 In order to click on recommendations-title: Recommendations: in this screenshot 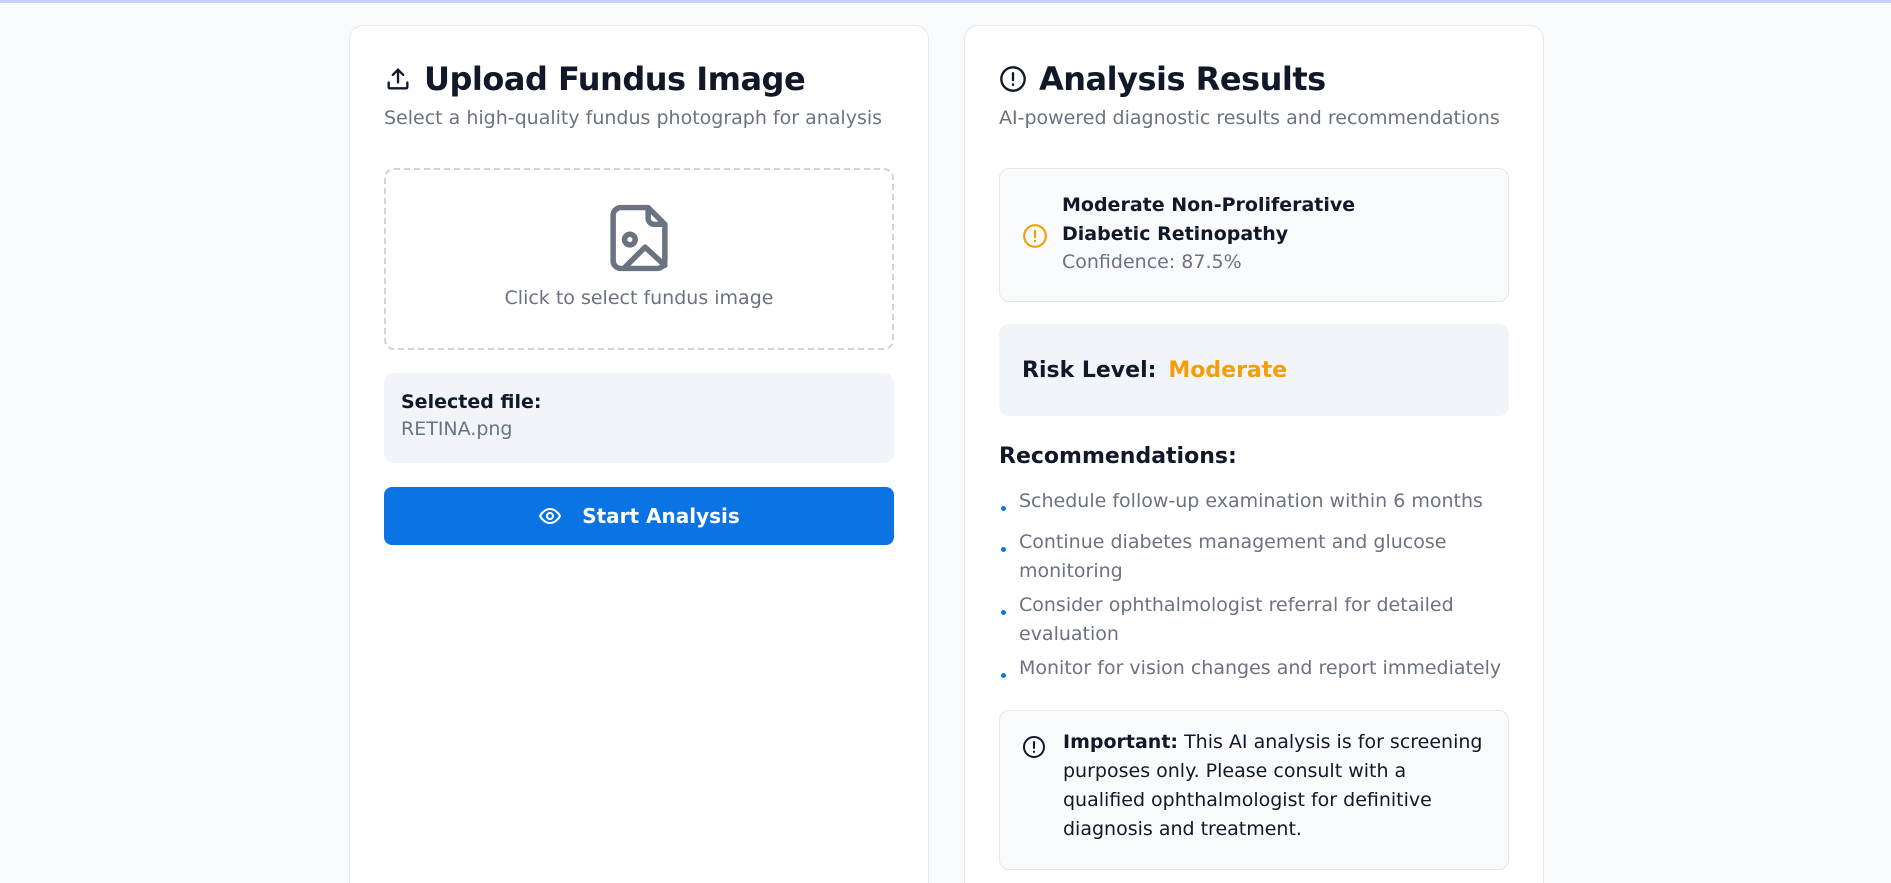, I will do `click(1118, 456)`.